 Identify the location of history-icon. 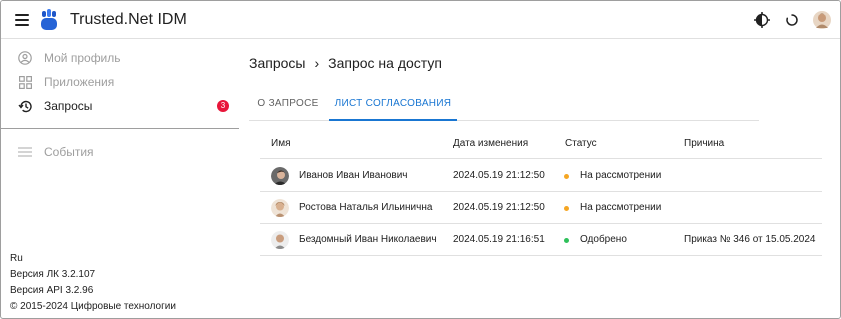
(25, 106).